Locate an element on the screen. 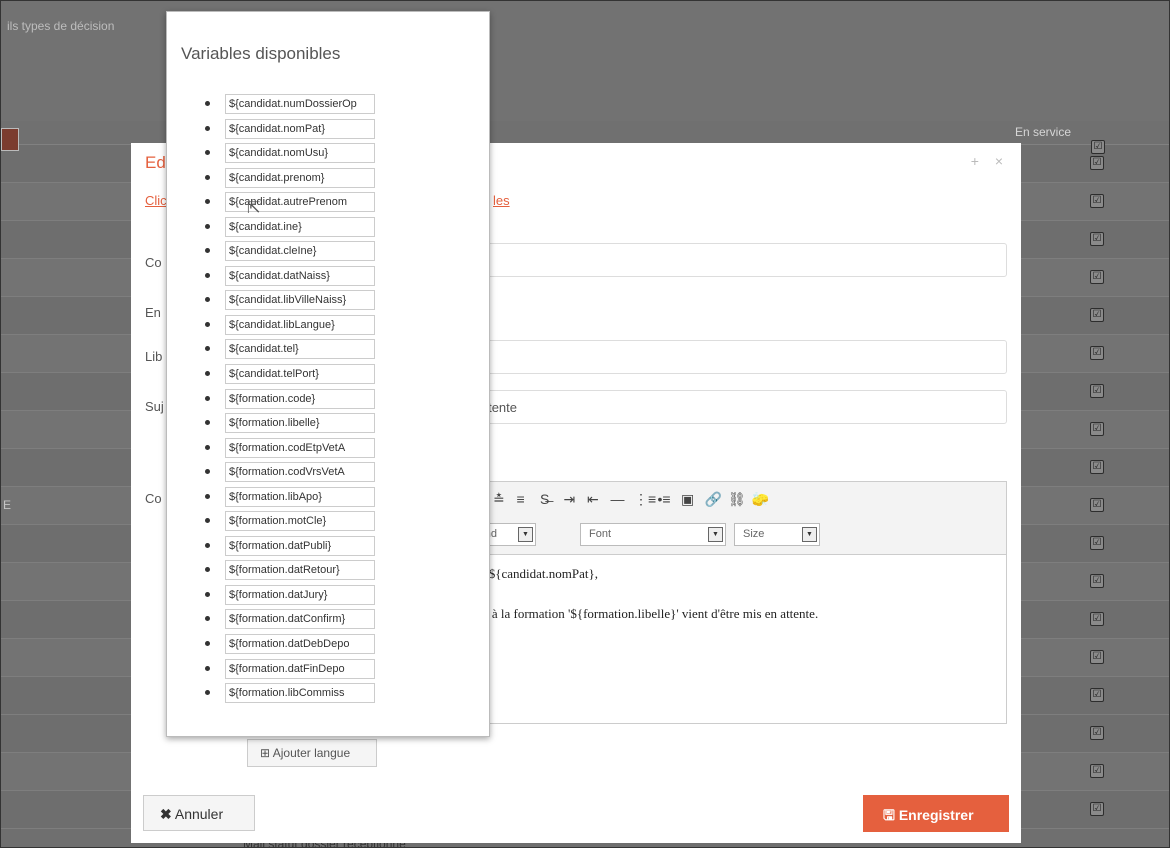  image-icon: ▣ is located at coordinates (687, 499).